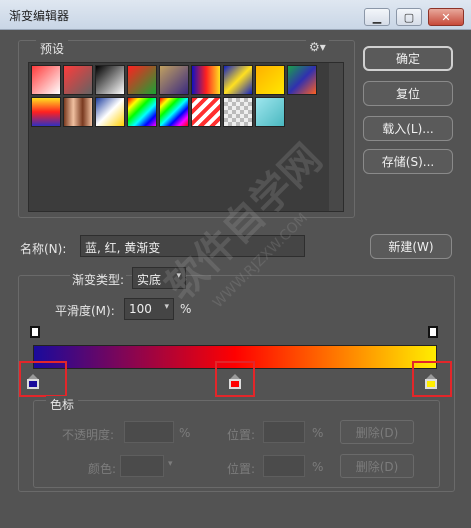 The height and width of the screenshot is (528, 471). Describe the element at coordinates (318, 467) in the screenshot. I see `color-position-unit: %` at that location.